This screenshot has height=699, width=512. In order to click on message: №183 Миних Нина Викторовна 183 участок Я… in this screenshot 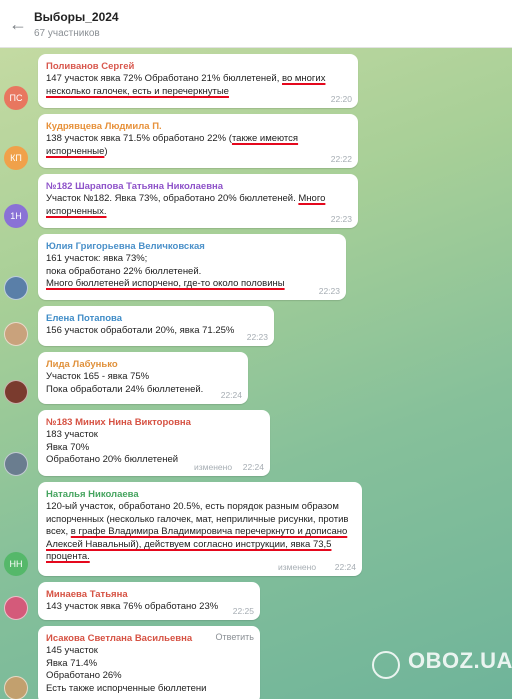, I will do `click(256, 443)`.